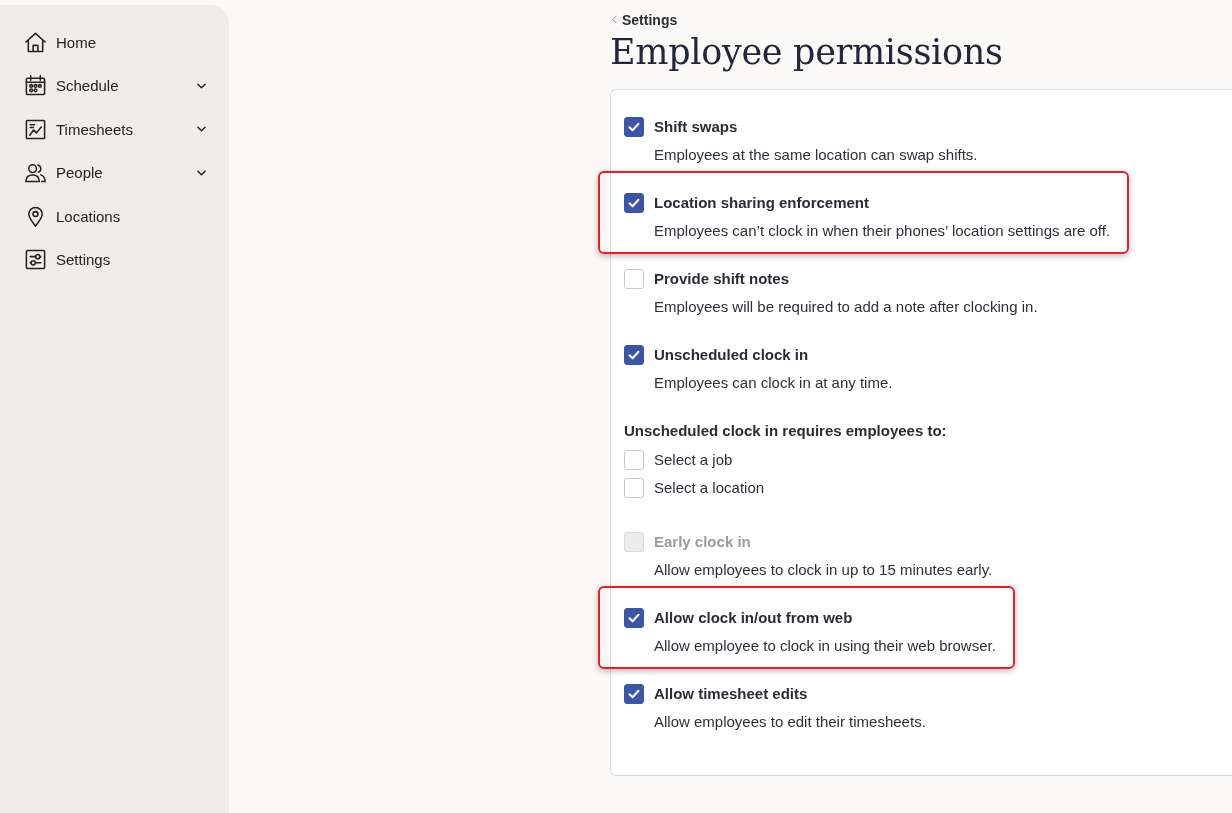 This screenshot has width=1232, height=813. I want to click on section-heading: Unscheduled clock in requires employees to:, so click(786, 430).